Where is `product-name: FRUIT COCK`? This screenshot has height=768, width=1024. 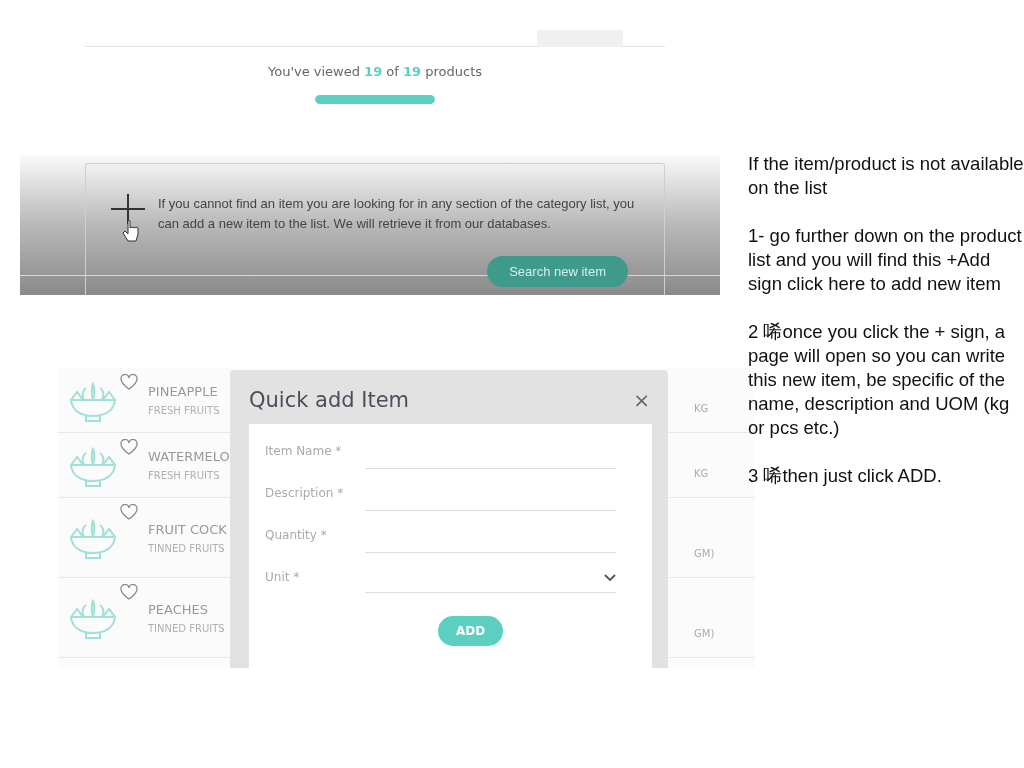
product-name: FRUIT COCK is located at coordinates (187, 529).